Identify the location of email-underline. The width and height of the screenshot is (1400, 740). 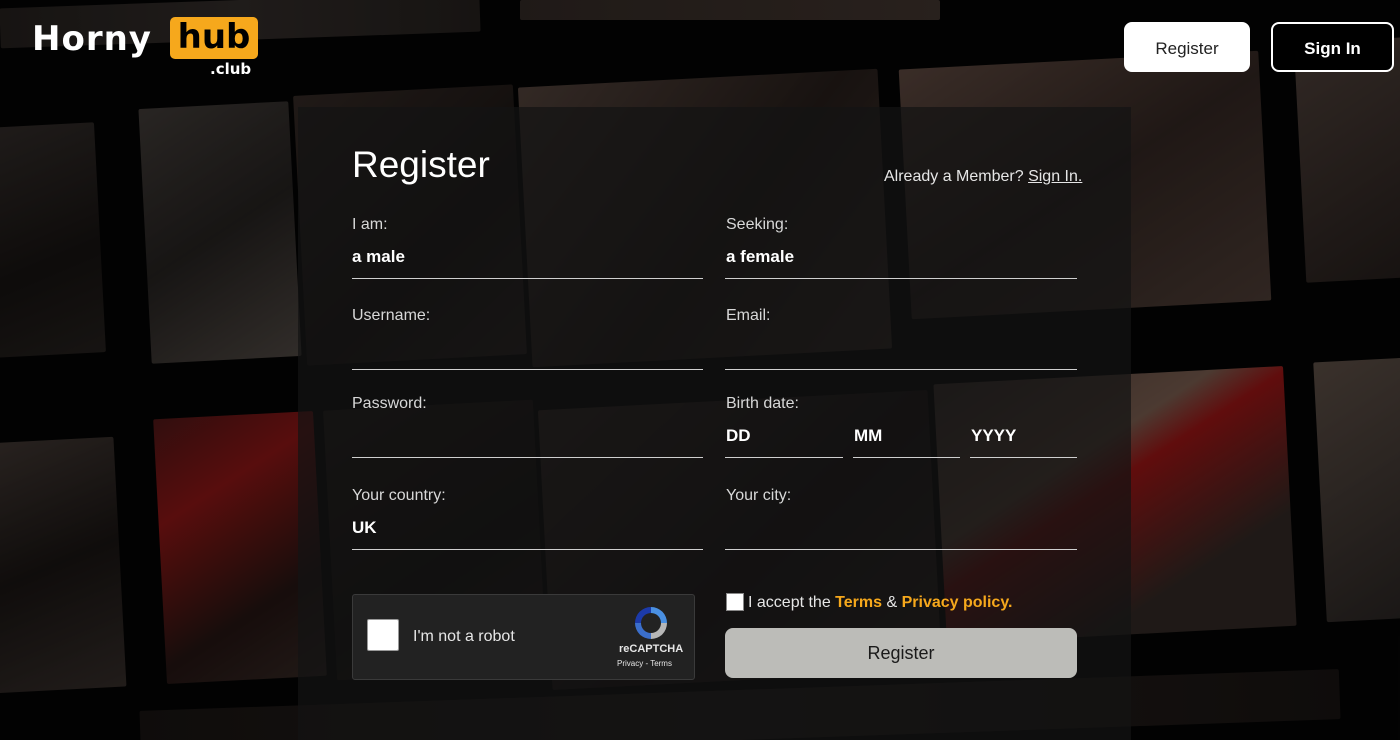
(901, 369).